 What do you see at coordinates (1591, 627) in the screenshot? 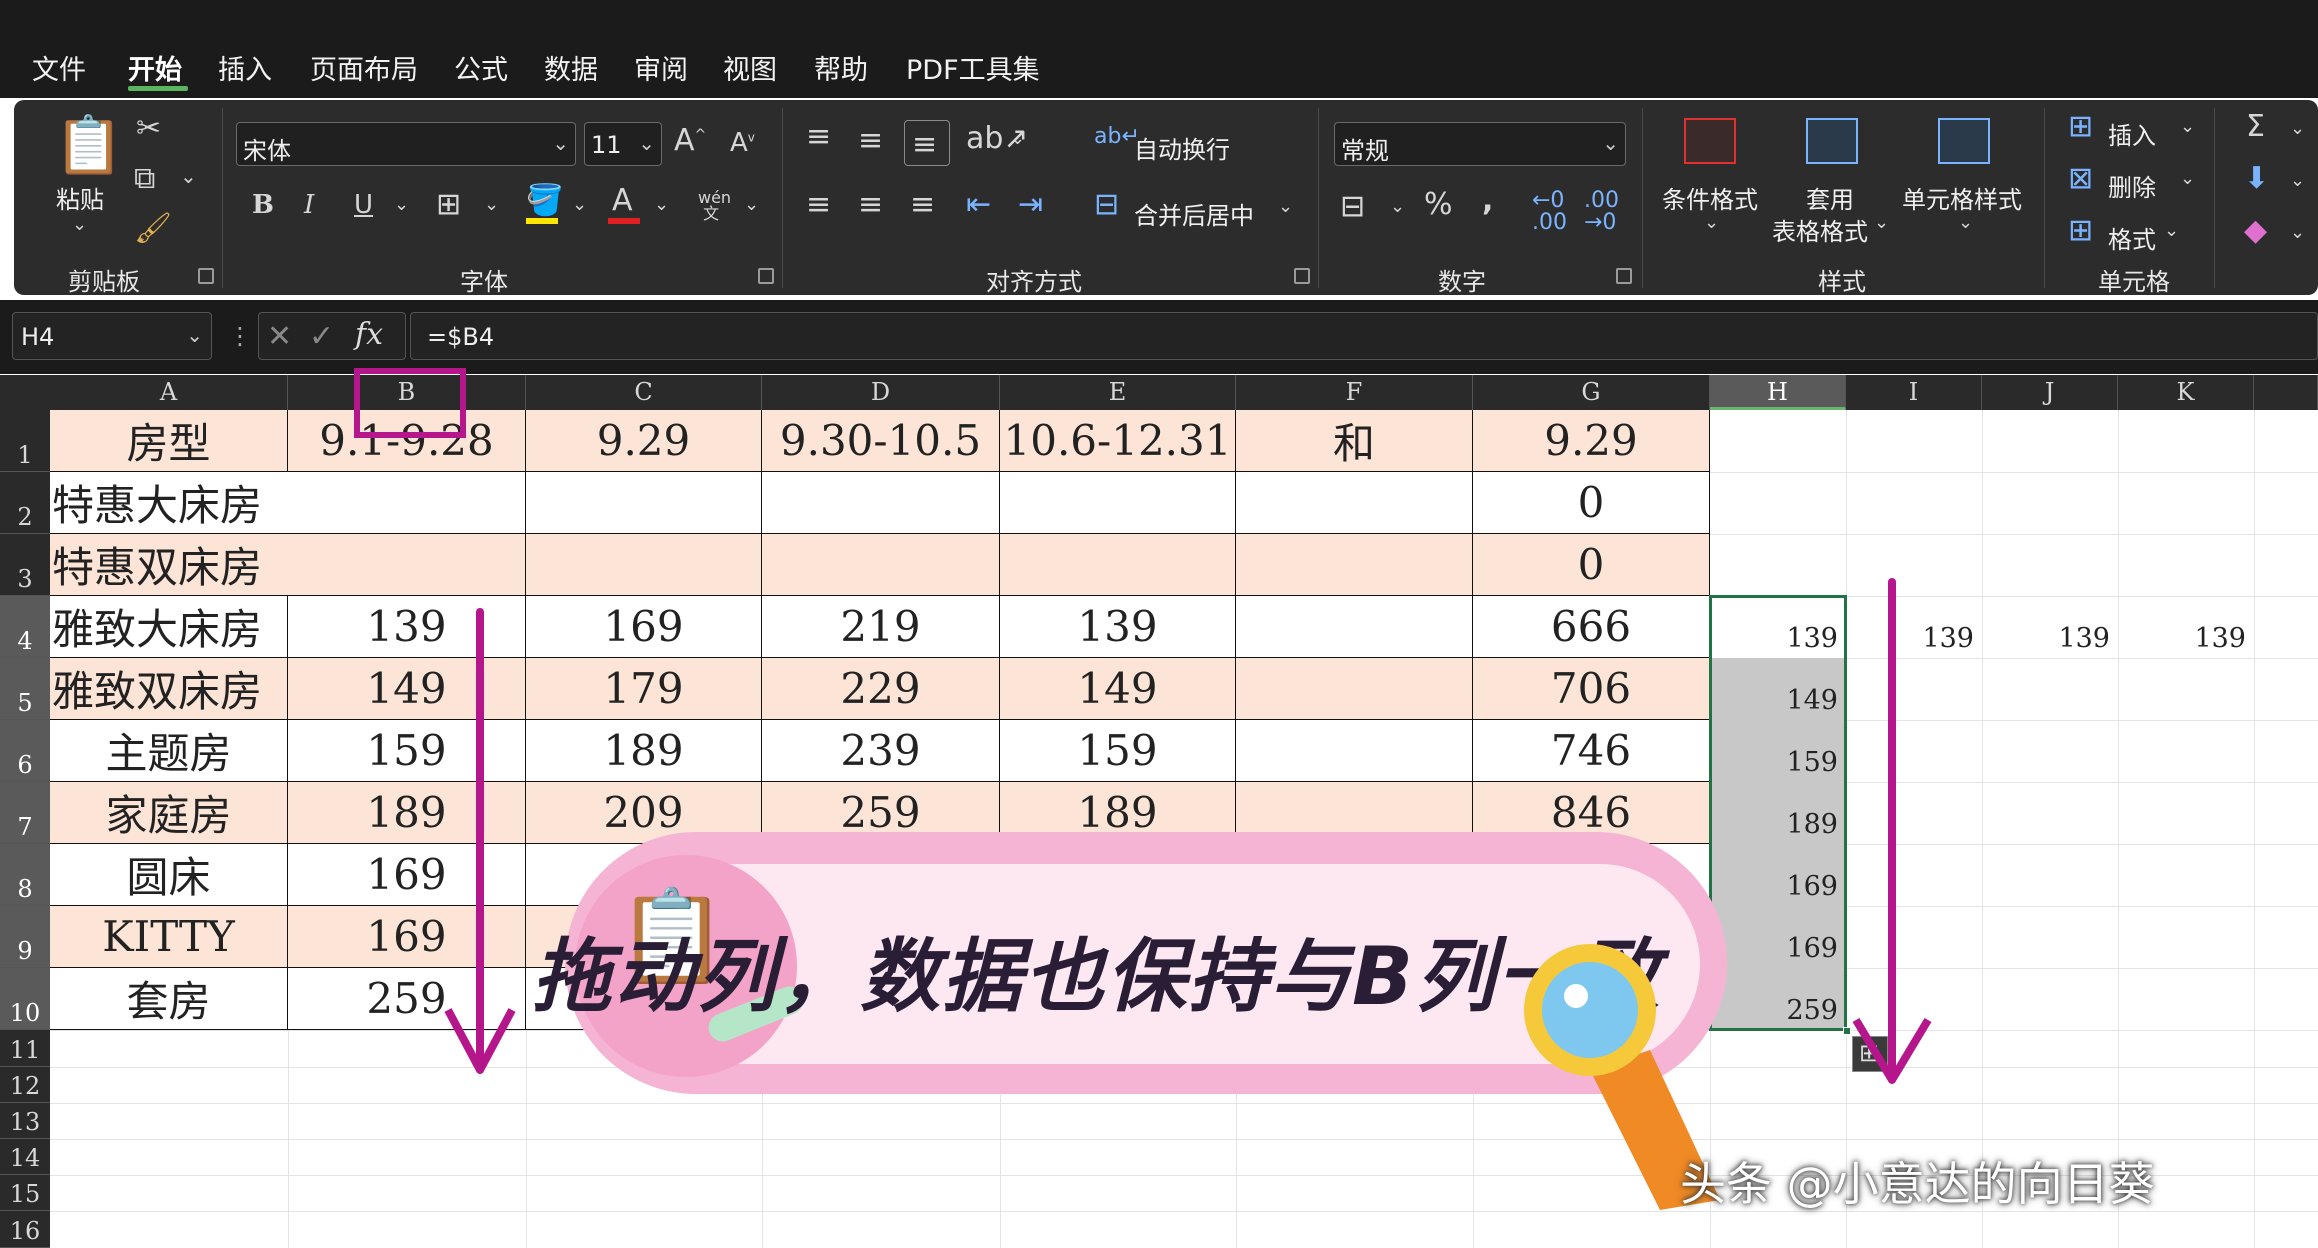
I see `table-cell: 666` at bounding box center [1591, 627].